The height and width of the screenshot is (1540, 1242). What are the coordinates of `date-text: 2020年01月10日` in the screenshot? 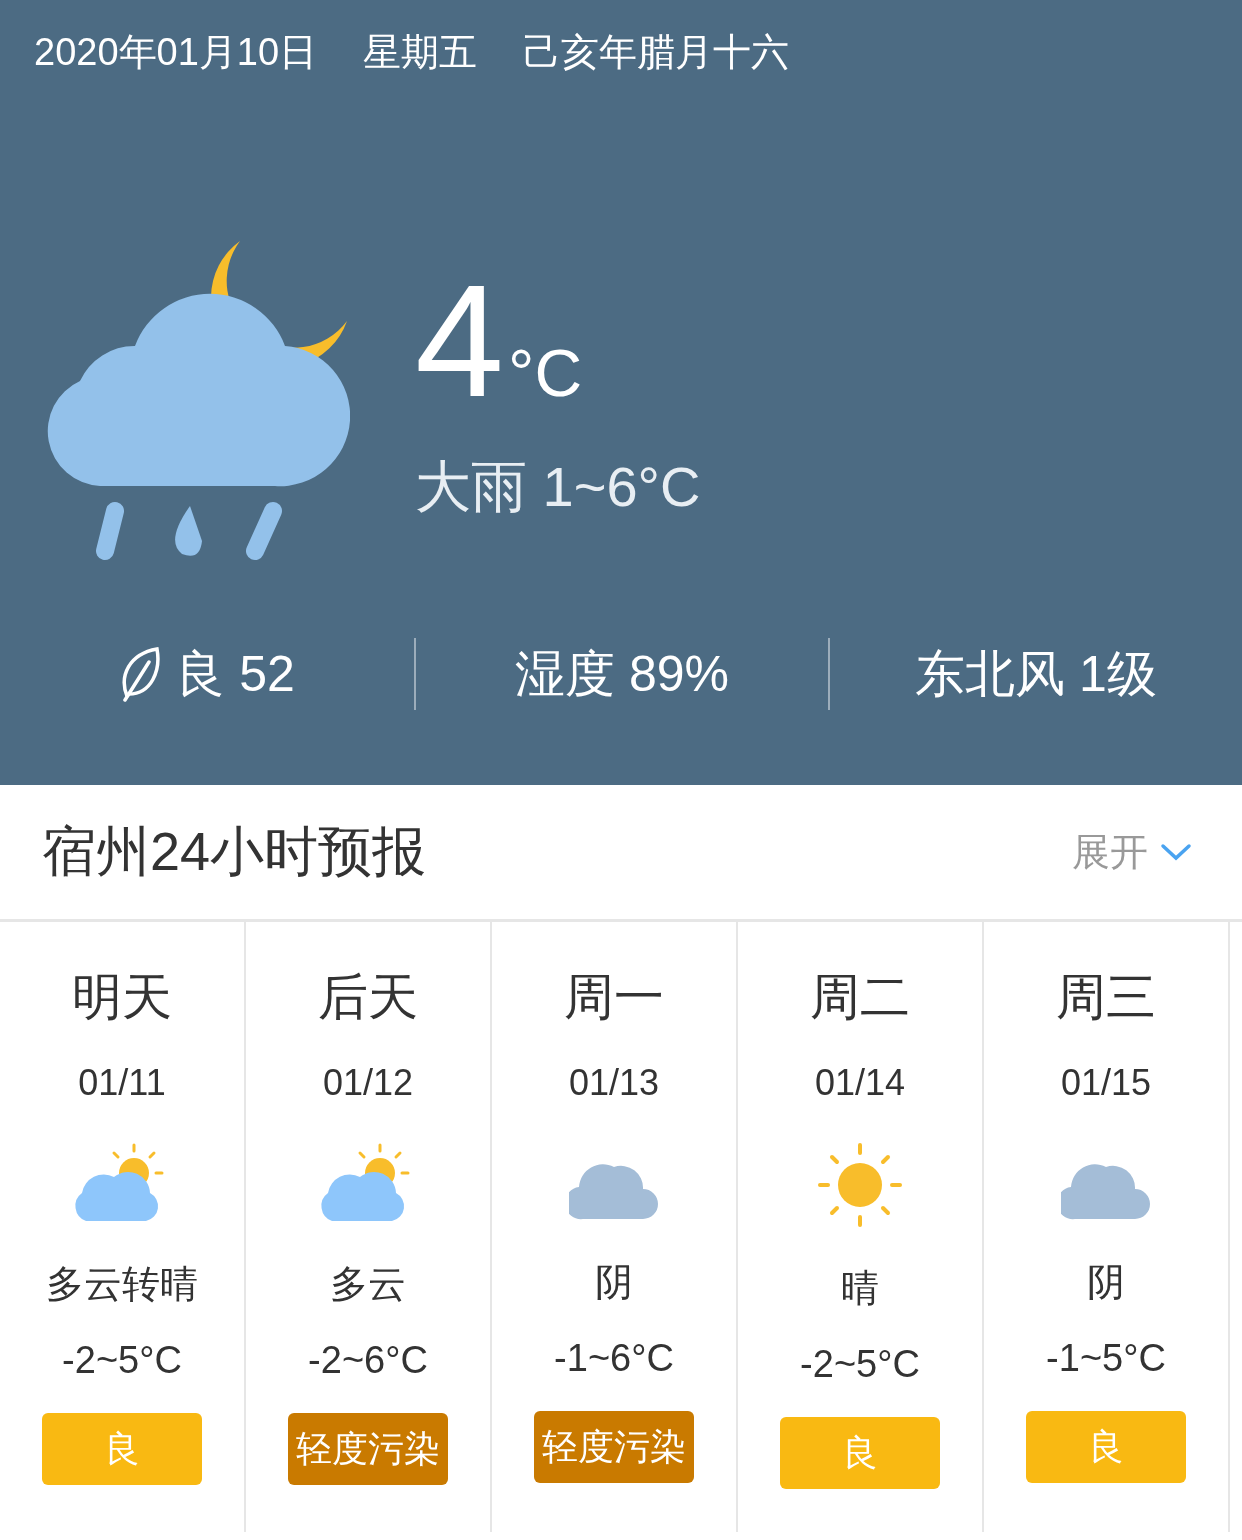 It's located at (176, 52).